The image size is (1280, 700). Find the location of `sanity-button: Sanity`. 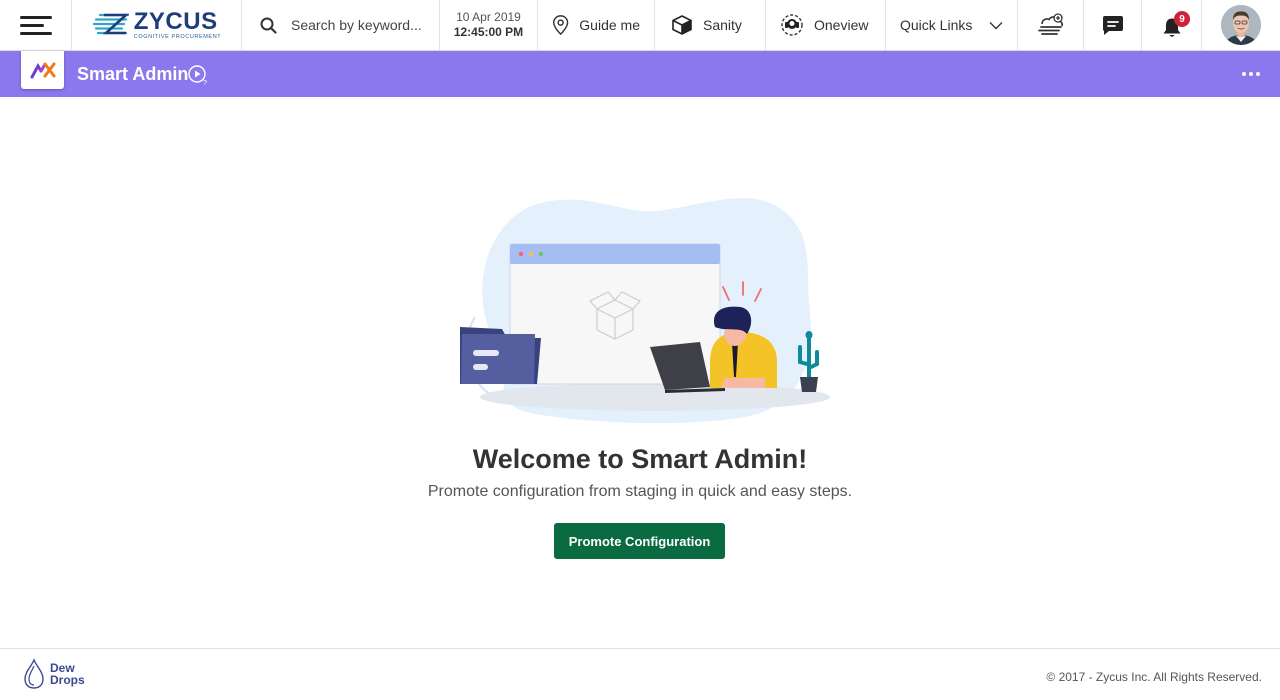

sanity-button: Sanity is located at coordinates (710, 25).